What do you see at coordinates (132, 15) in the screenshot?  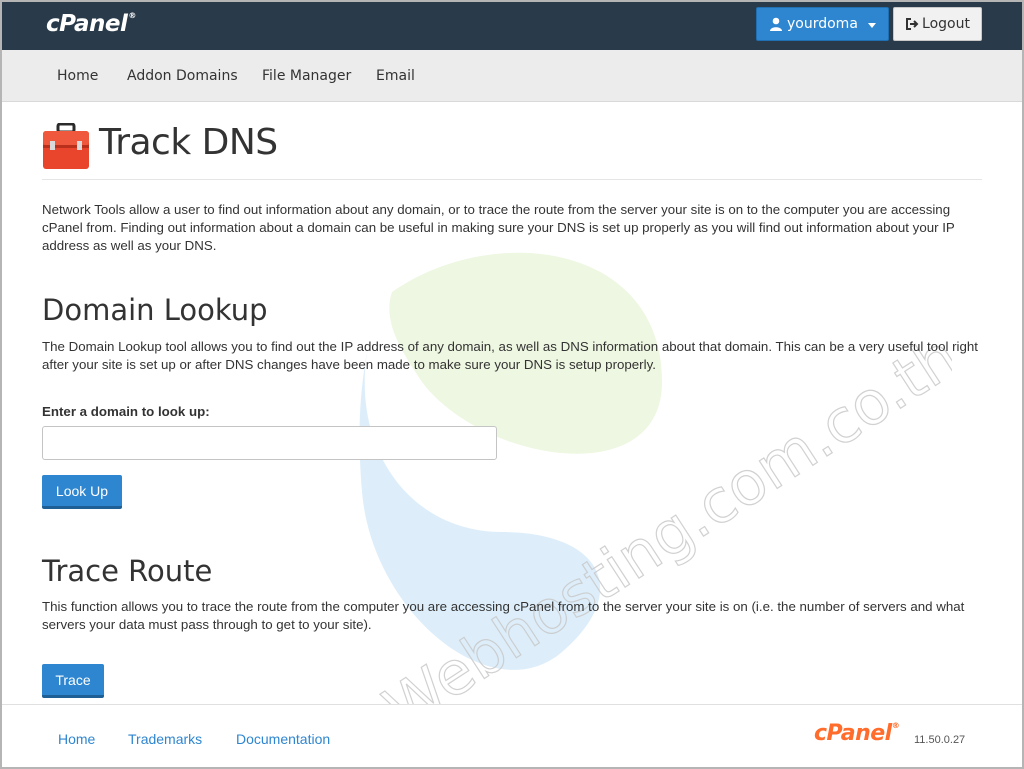 I see `registered-mark: ®` at bounding box center [132, 15].